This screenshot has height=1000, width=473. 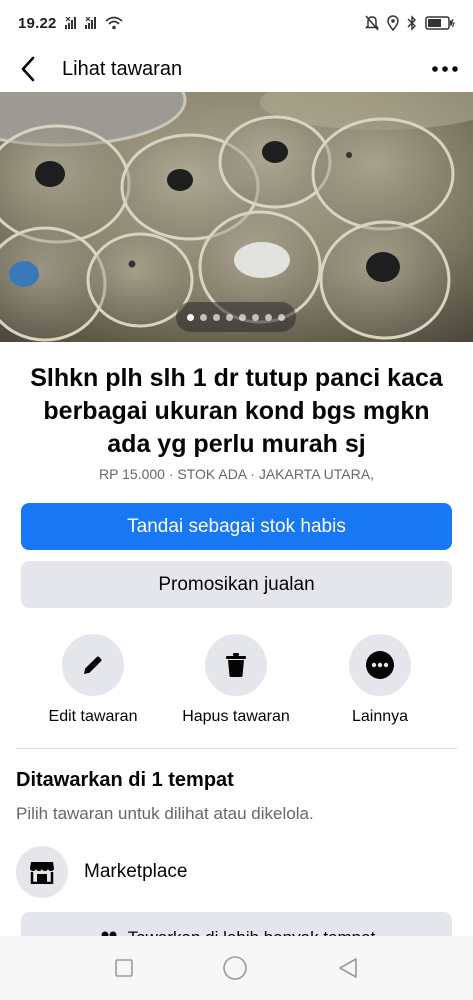 I want to click on more-options-button, so click(x=445, y=69).